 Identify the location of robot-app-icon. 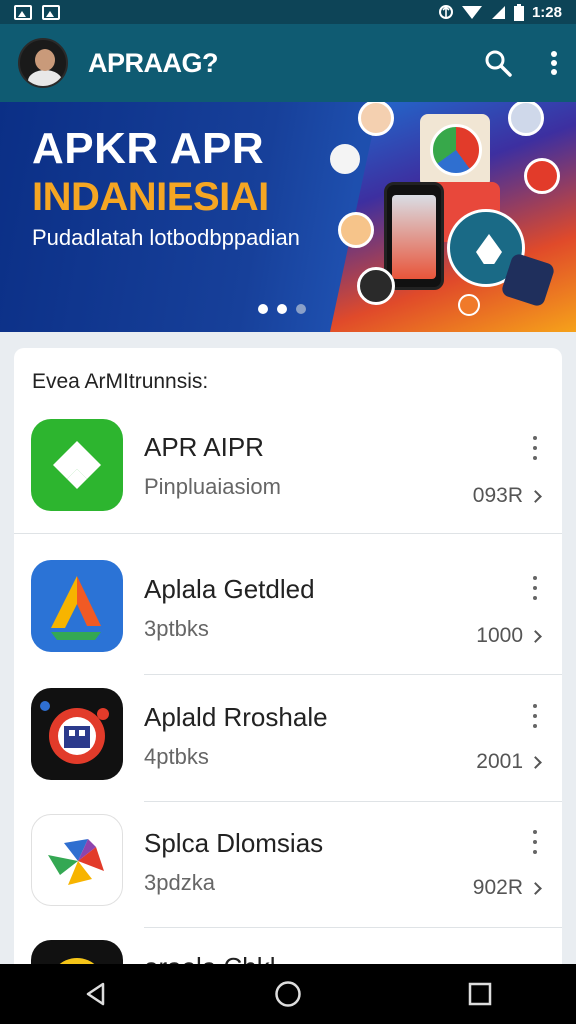
(77, 734).